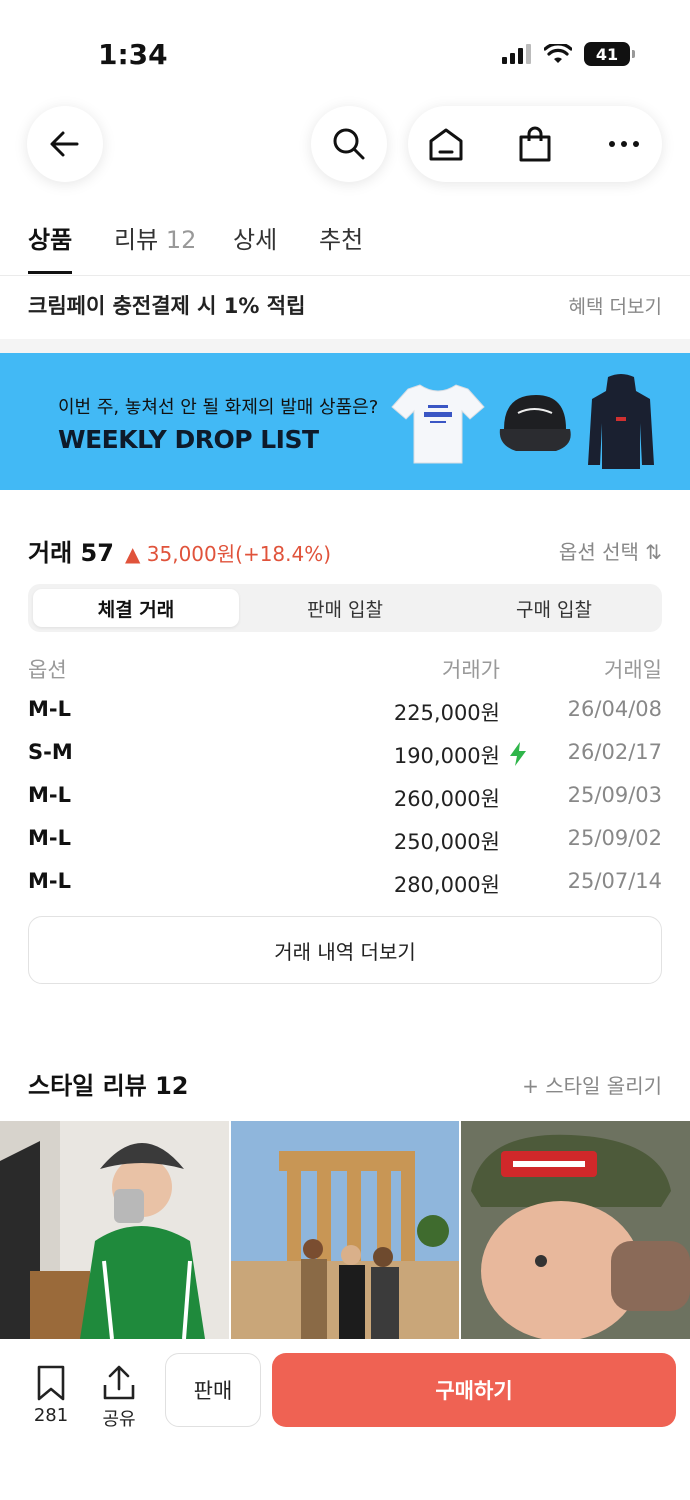  I want to click on table-row: M-L 250,000원 25/09/02, so click(345, 841).